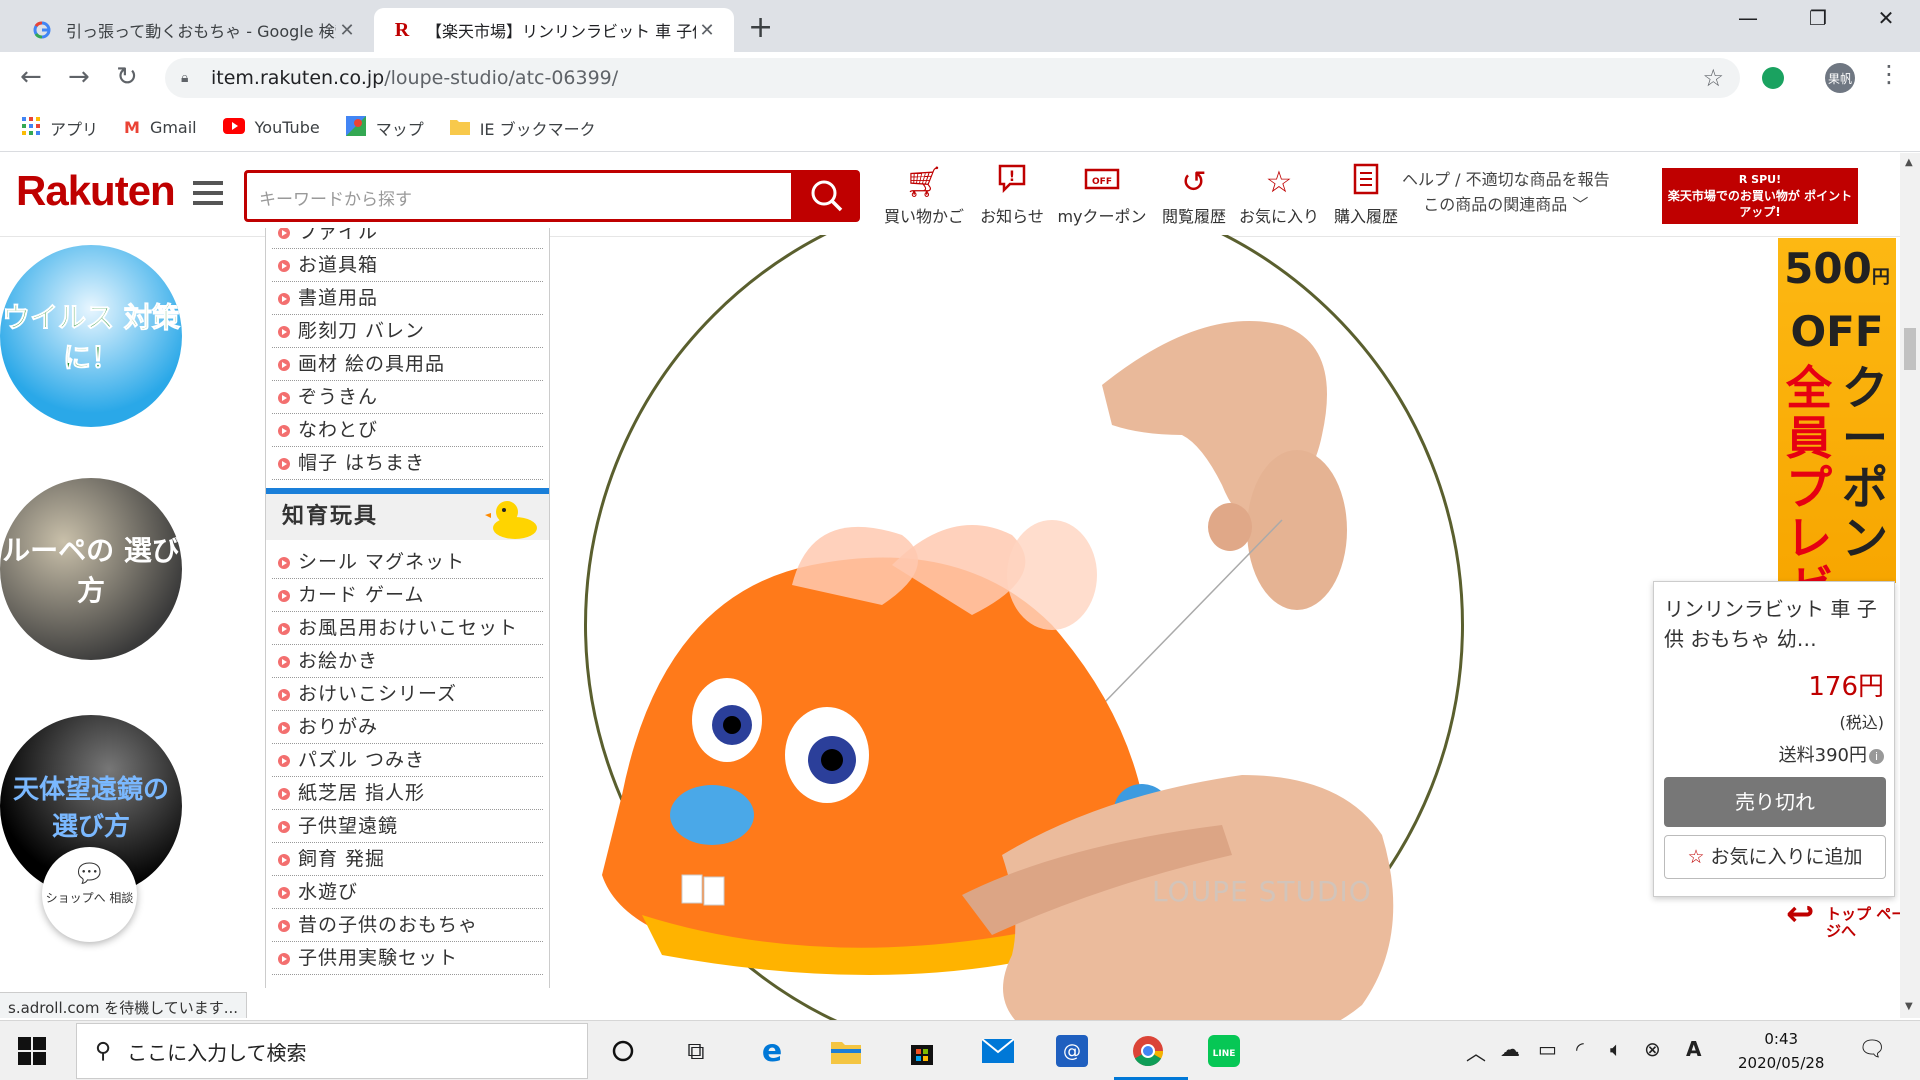  Describe the element at coordinates (1872, 1049) in the screenshot. I see `notification-center-icon: 🗨︎` at that location.